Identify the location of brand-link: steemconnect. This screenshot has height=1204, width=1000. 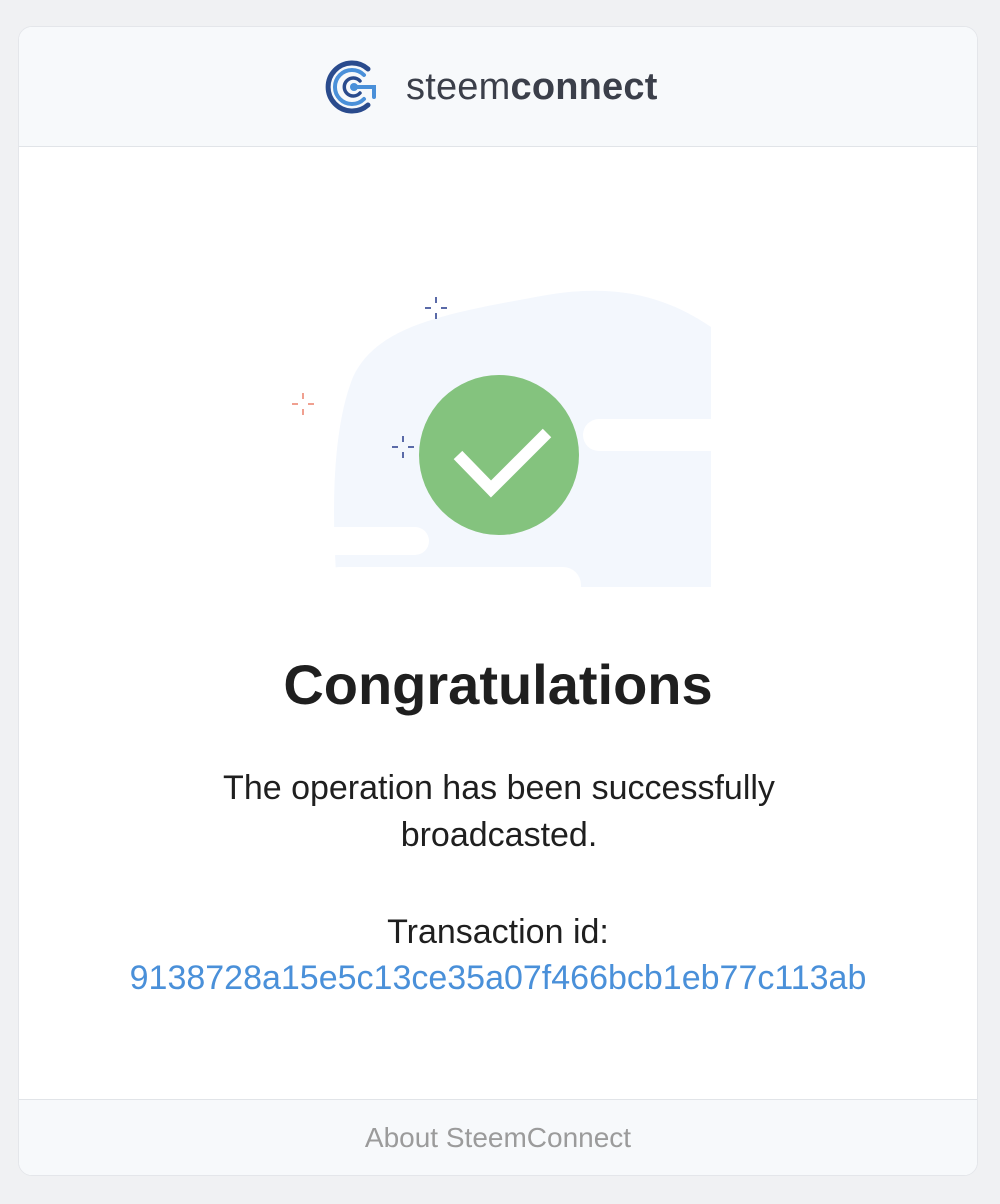
(491, 87).